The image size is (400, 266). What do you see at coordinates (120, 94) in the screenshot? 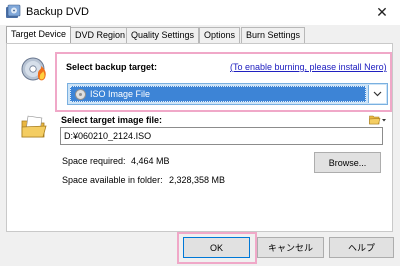
I see `backup-target-value: ISO Image File` at bounding box center [120, 94].